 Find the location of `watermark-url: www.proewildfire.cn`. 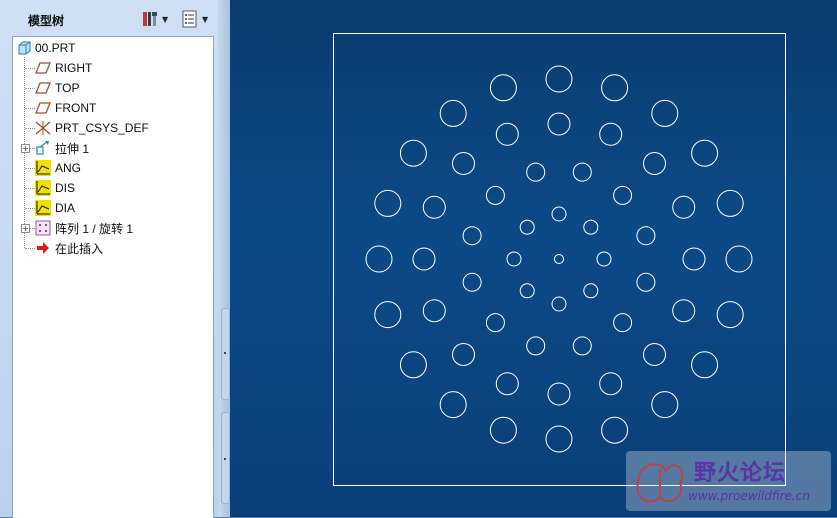

watermark-url: www.proewildfire.cn is located at coordinates (749, 496).